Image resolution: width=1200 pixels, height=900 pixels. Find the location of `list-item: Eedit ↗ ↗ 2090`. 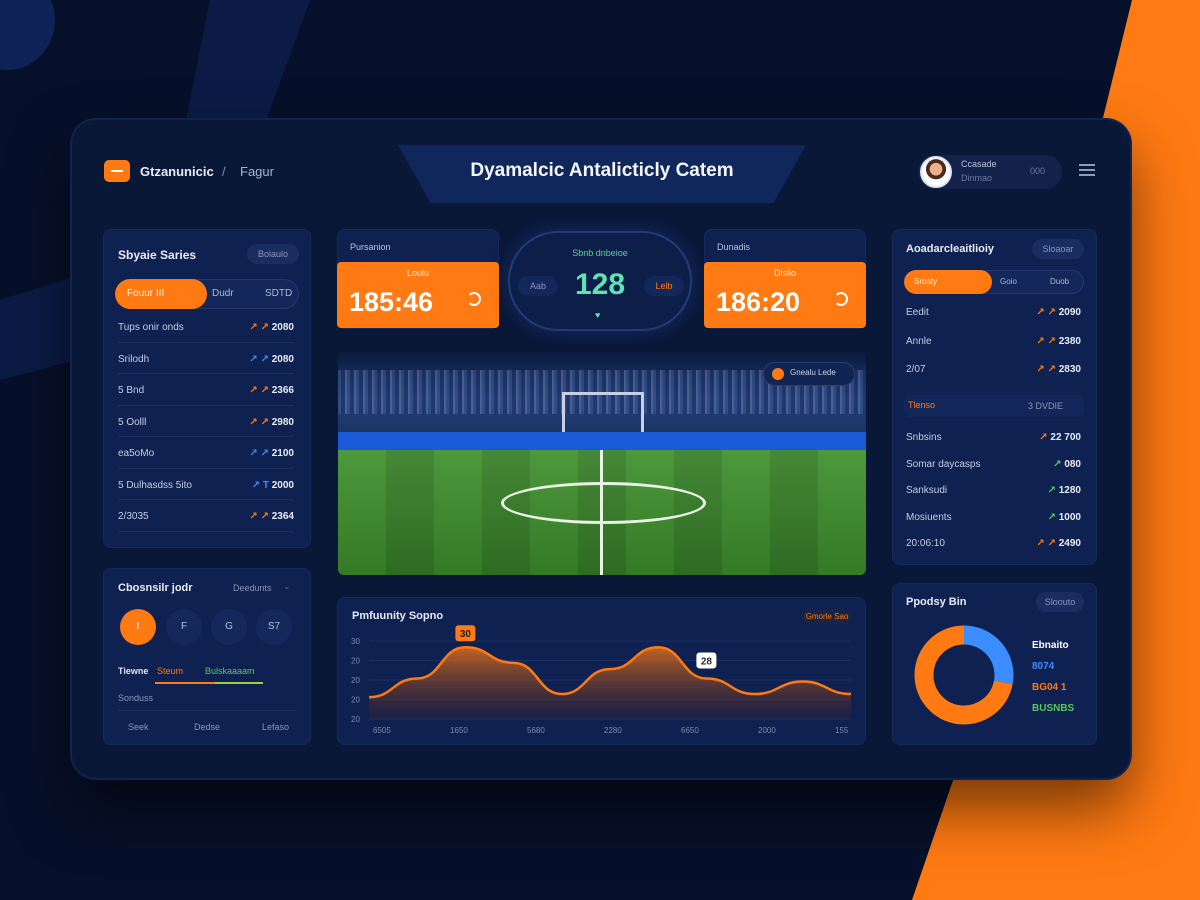

list-item: Eedit ↗ ↗ 2090 is located at coordinates (993, 312).